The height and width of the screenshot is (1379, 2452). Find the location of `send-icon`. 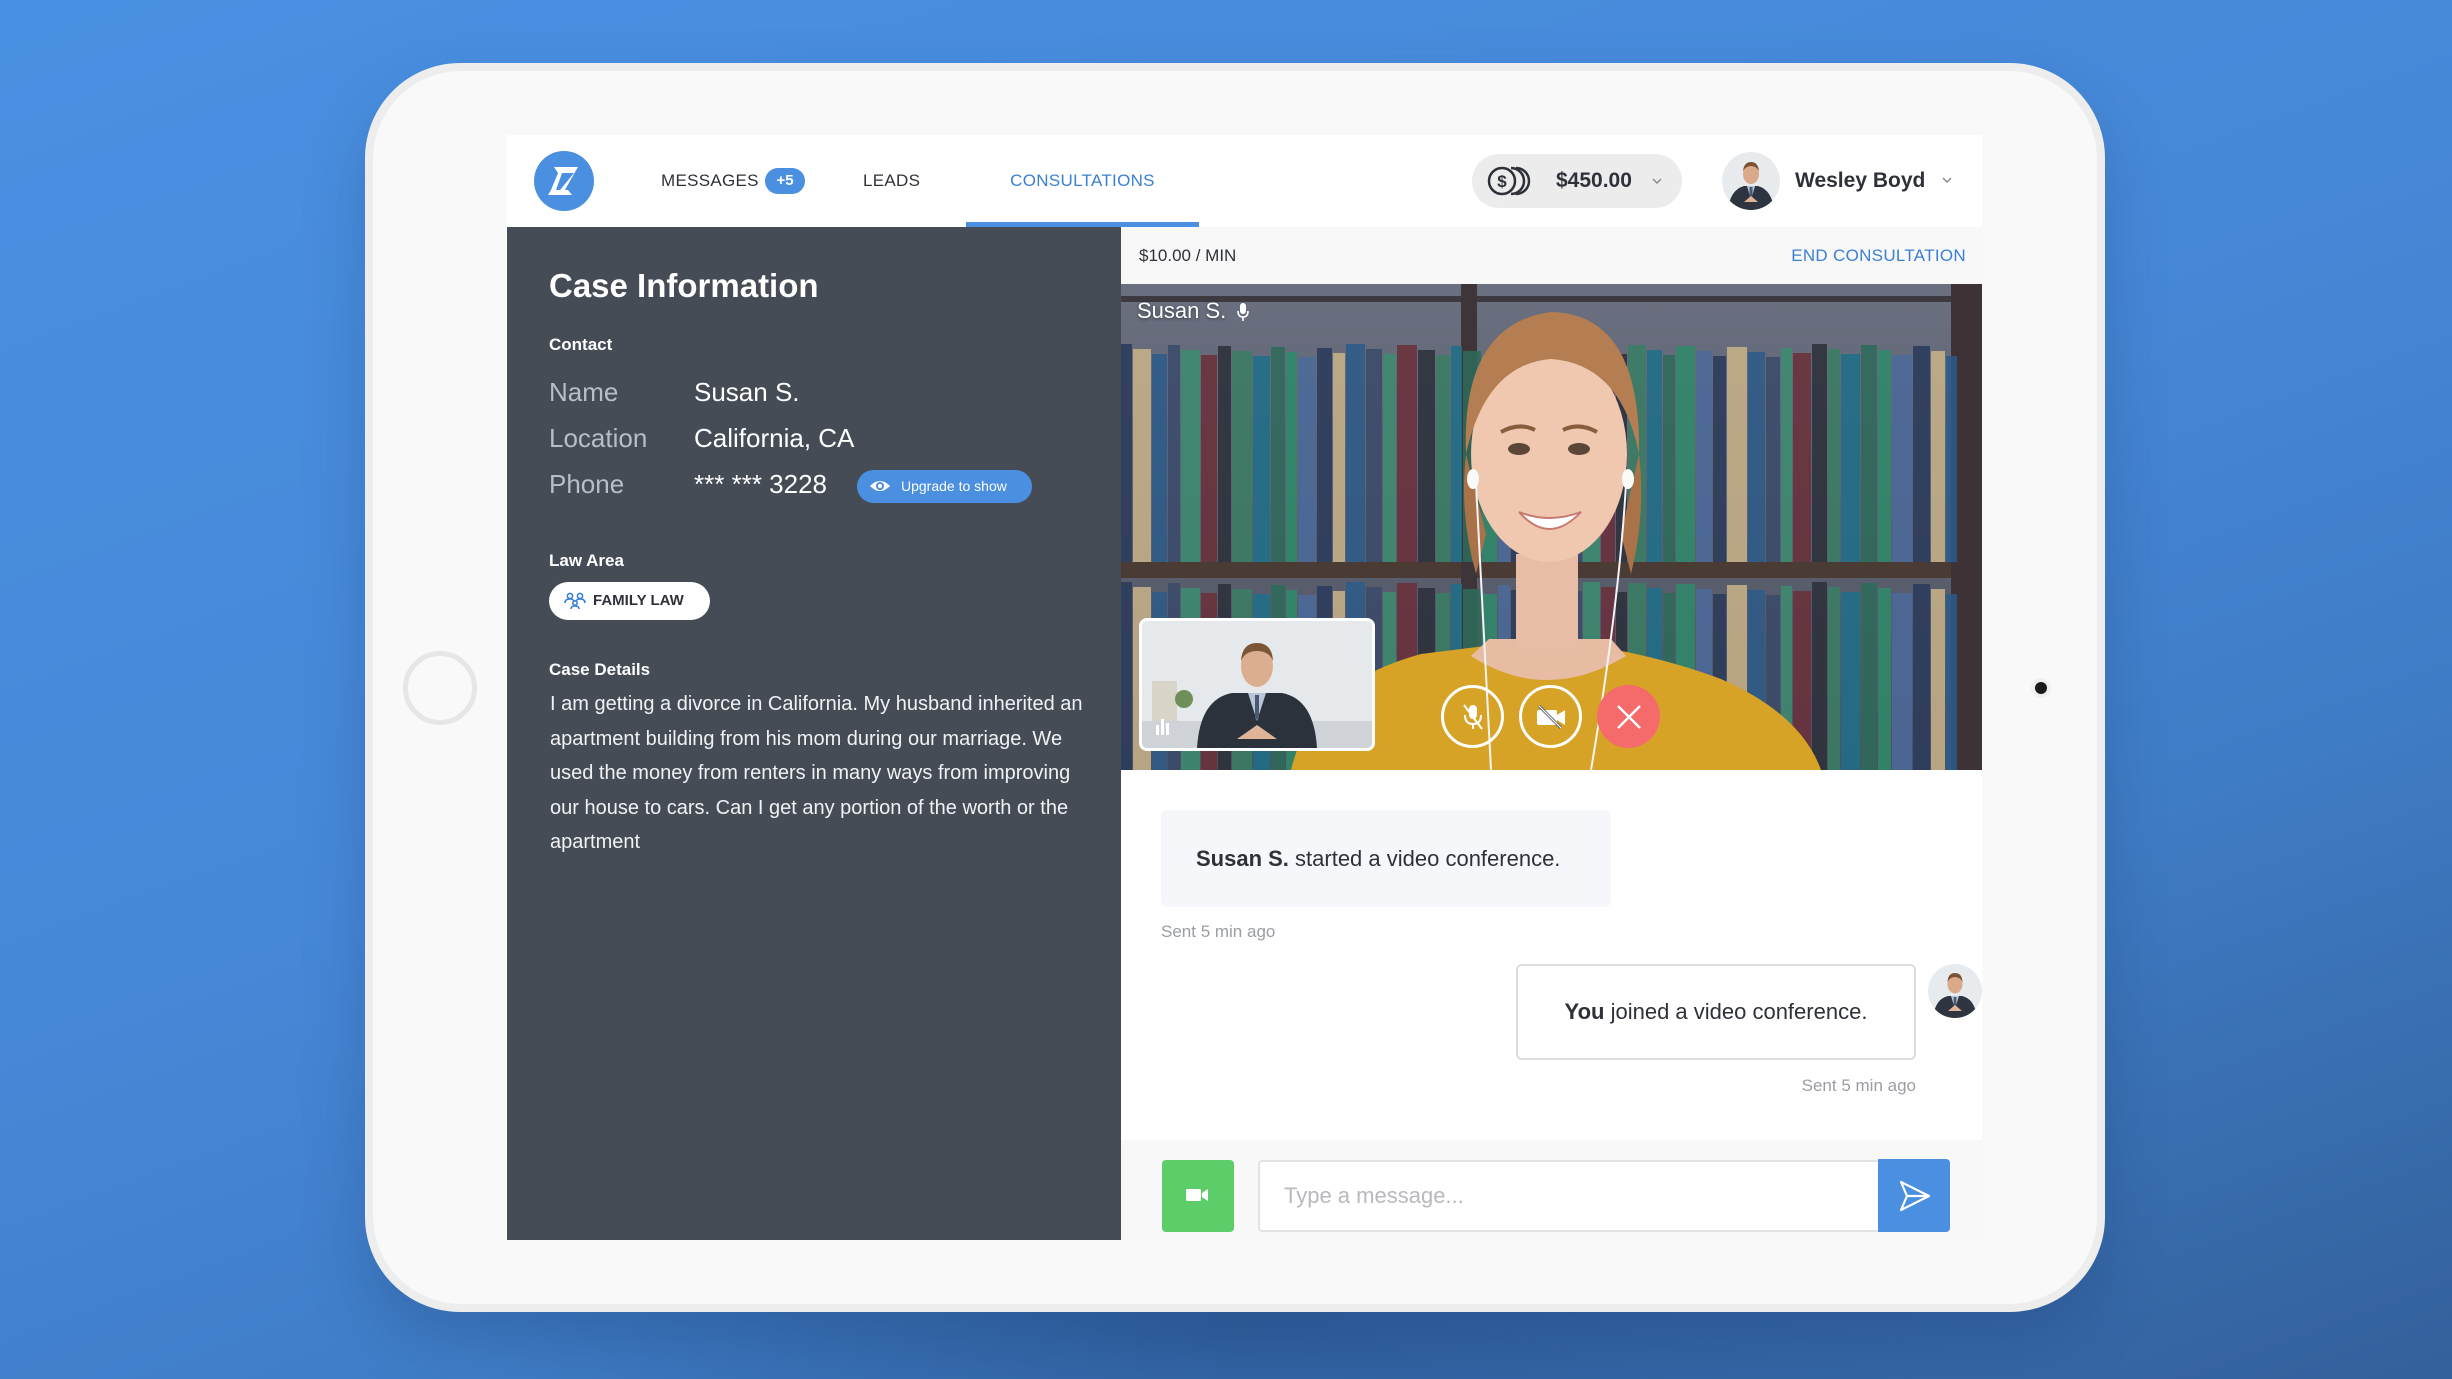

send-icon is located at coordinates (1915, 1196).